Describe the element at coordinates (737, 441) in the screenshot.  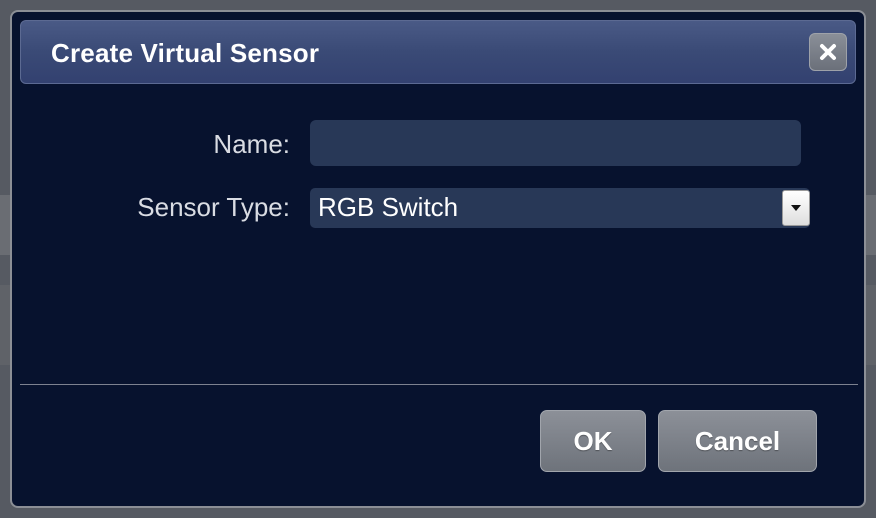
I see `cancel-button: Cancel` at that location.